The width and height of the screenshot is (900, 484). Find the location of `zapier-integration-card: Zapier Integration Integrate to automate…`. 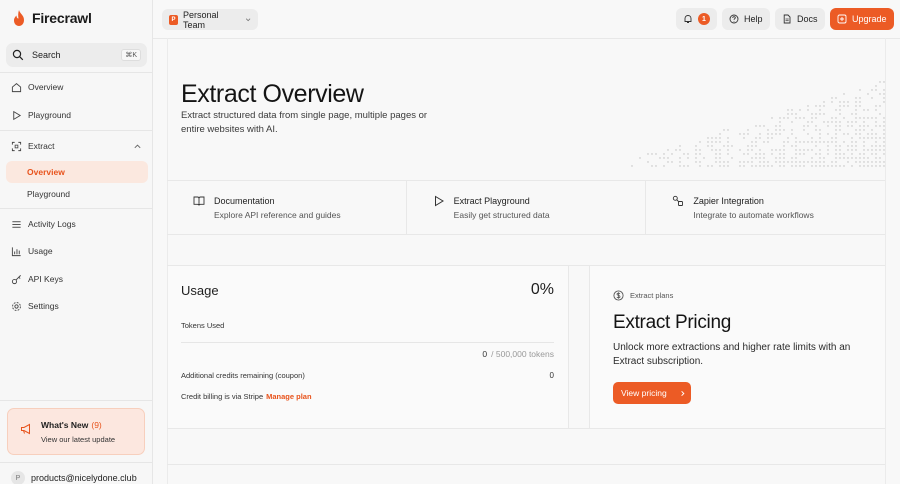

zapier-integration-card: Zapier Integration Integrate to automate… is located at coordinates (765, 207).